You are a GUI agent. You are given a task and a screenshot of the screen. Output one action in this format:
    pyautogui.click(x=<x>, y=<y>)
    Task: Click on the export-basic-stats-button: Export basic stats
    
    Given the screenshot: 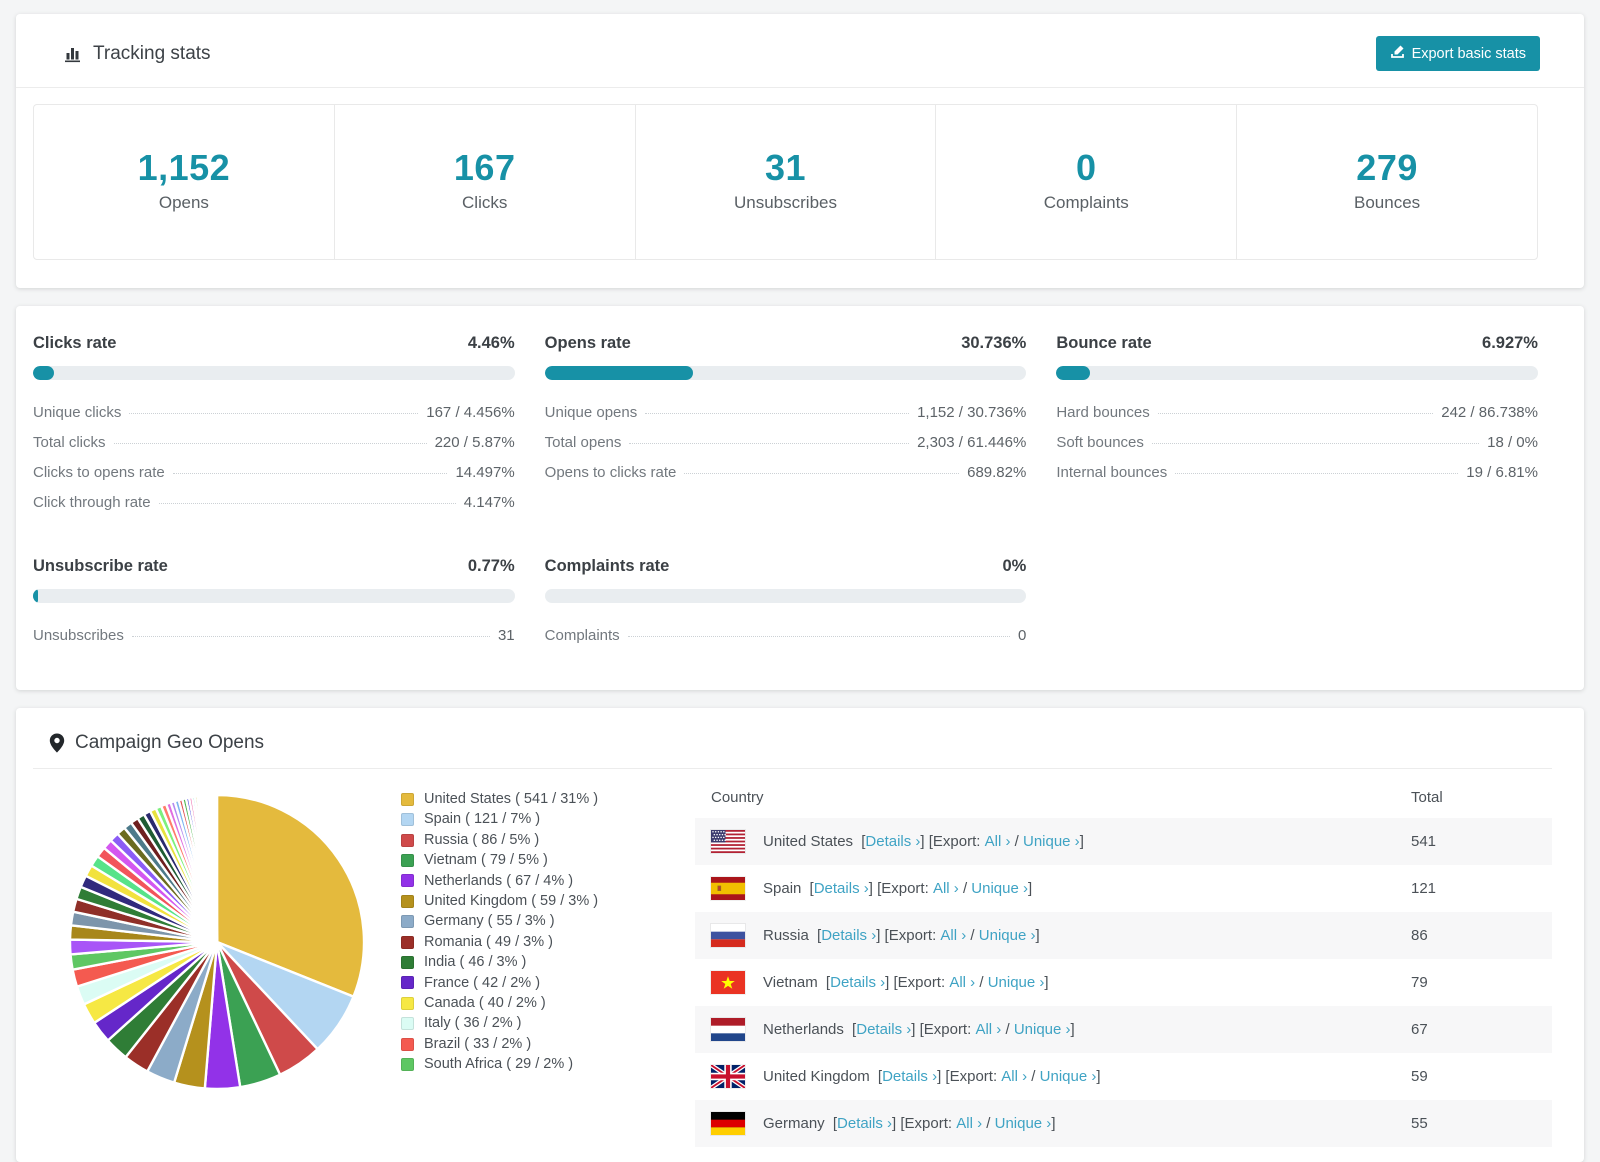 What is the action you would take?
    pyautogui.click(x=1457, y=53)
    